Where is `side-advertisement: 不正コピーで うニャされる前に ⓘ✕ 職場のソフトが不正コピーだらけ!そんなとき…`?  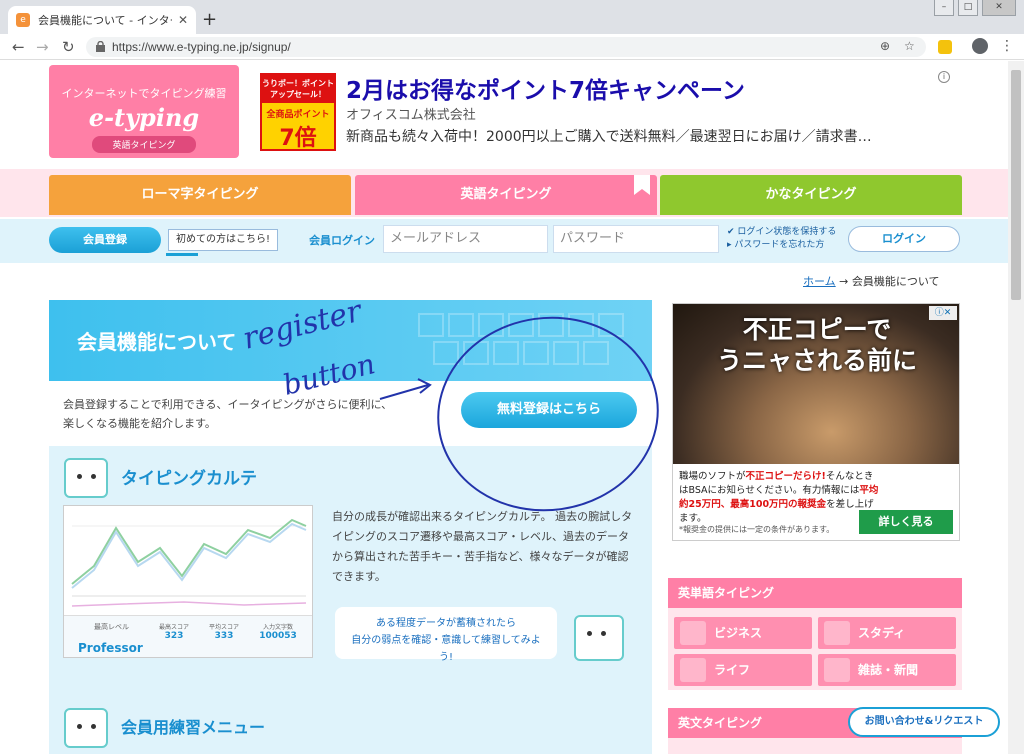
side-advertisement: 不正コピーで うニャされる前に ⓘ✕ 職場のソフトが不正コピーだらけ!そんなとき… is located at coordinates (816, 422).